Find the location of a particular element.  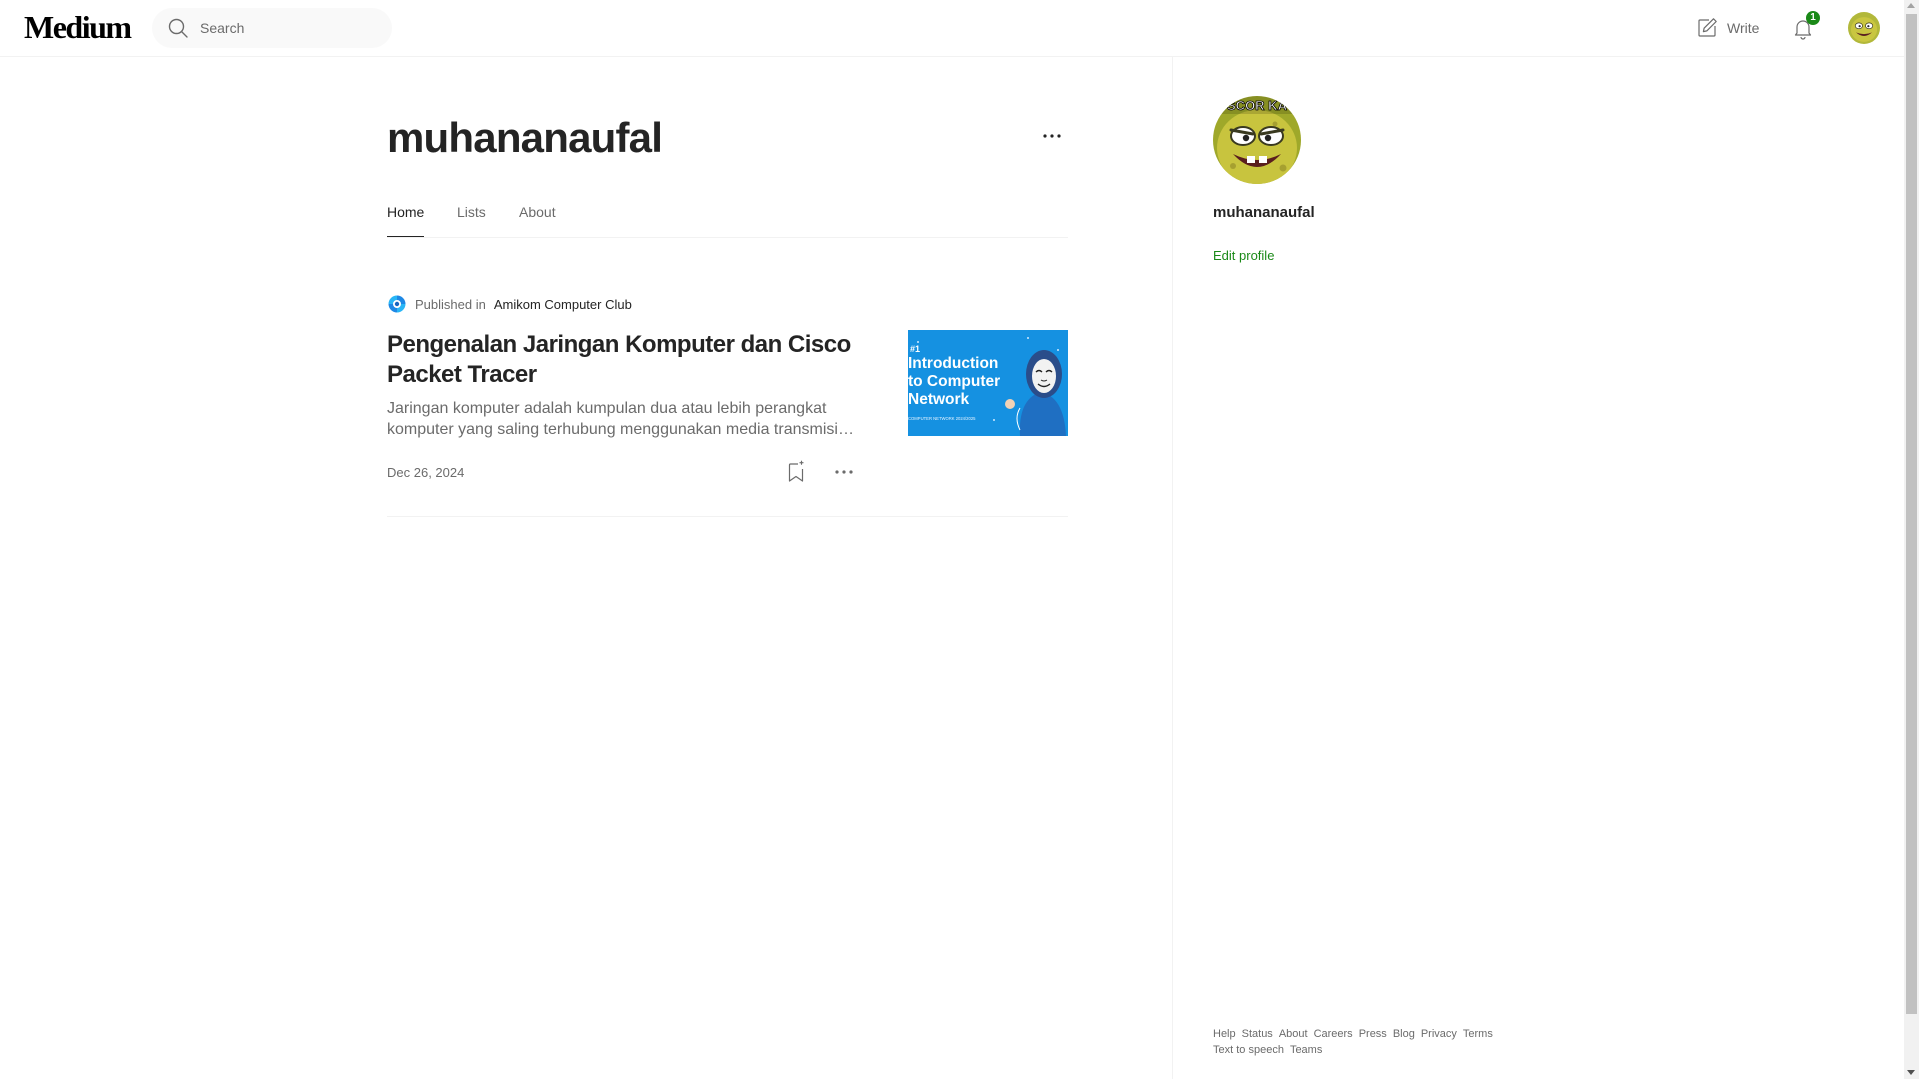

footer-link-press: Press is located at coordinates (1373, 1034).